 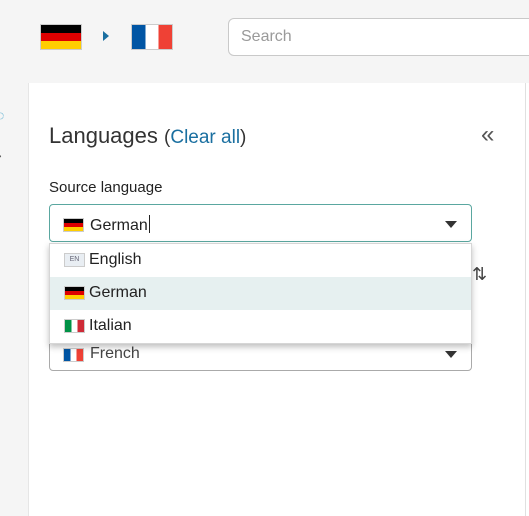 I want to click on panel-title: Languages (Clear all), so click(x=147, y=136).